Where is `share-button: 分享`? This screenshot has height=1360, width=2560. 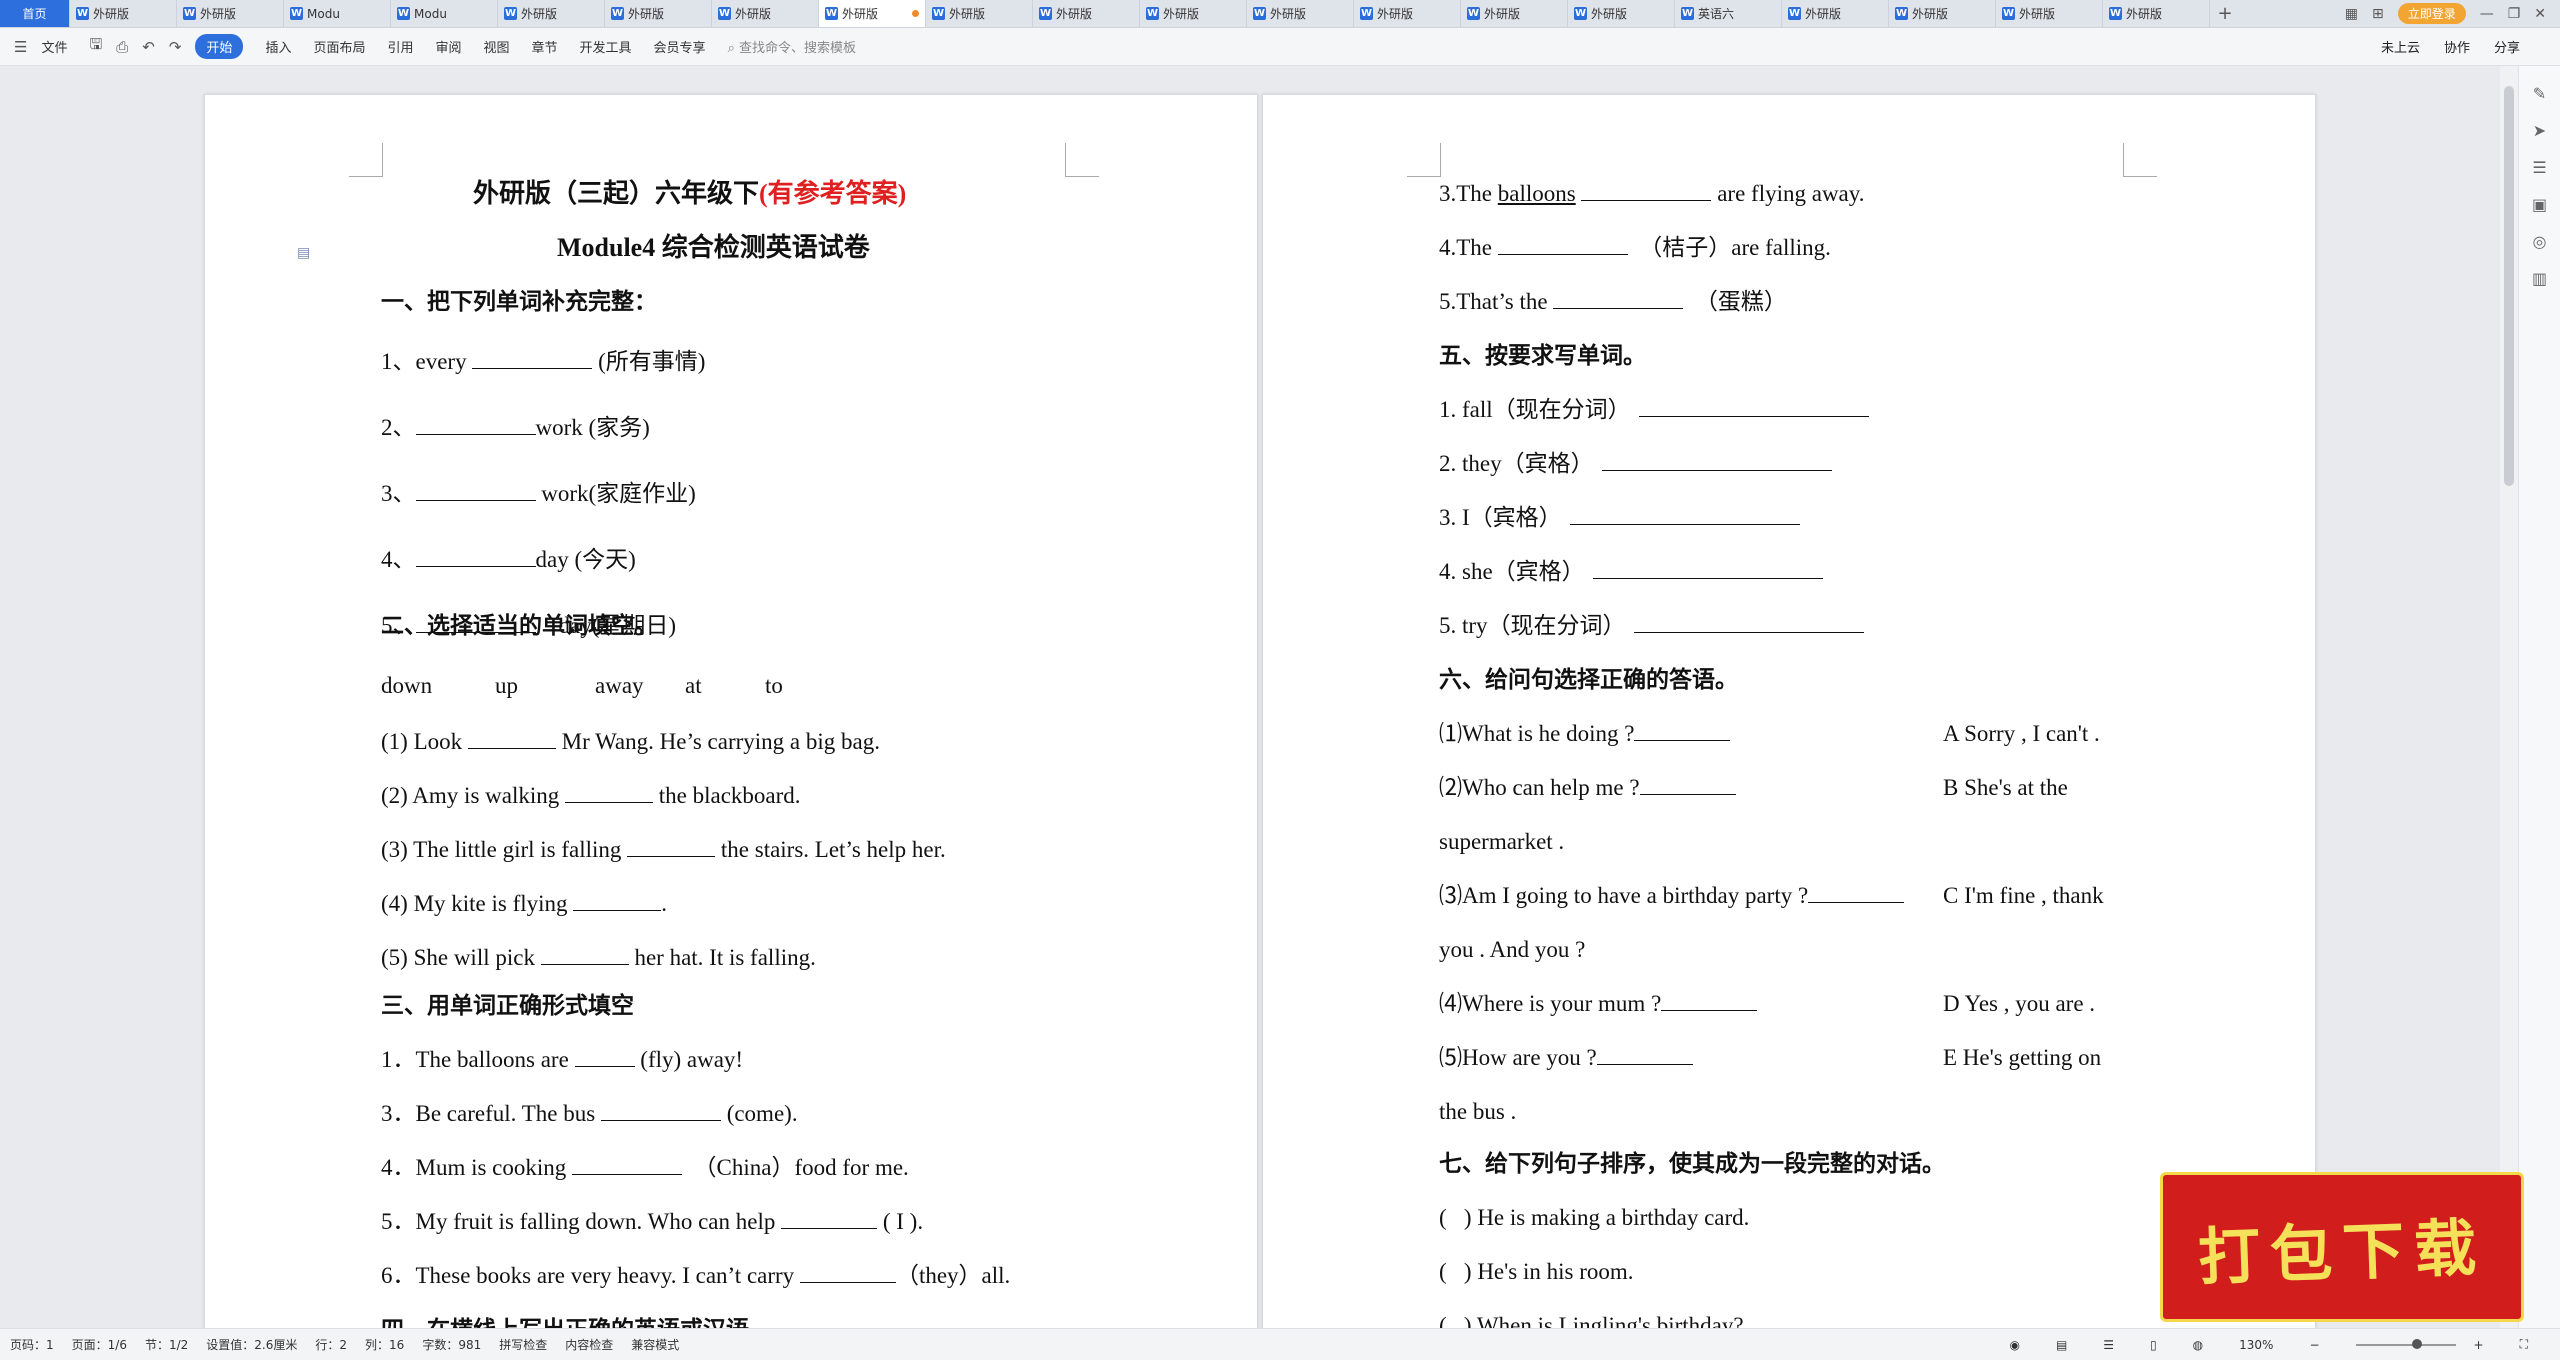 share-button: 分享 is located at coordinates (2507, 46).